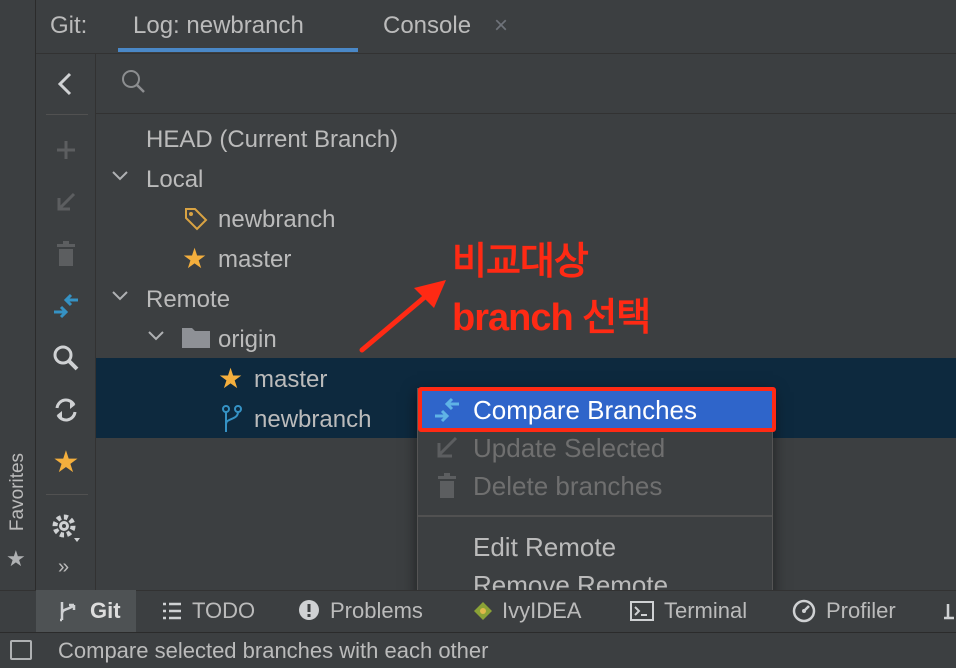  I want to click on tree-node-local: Local, so click(174, 180).